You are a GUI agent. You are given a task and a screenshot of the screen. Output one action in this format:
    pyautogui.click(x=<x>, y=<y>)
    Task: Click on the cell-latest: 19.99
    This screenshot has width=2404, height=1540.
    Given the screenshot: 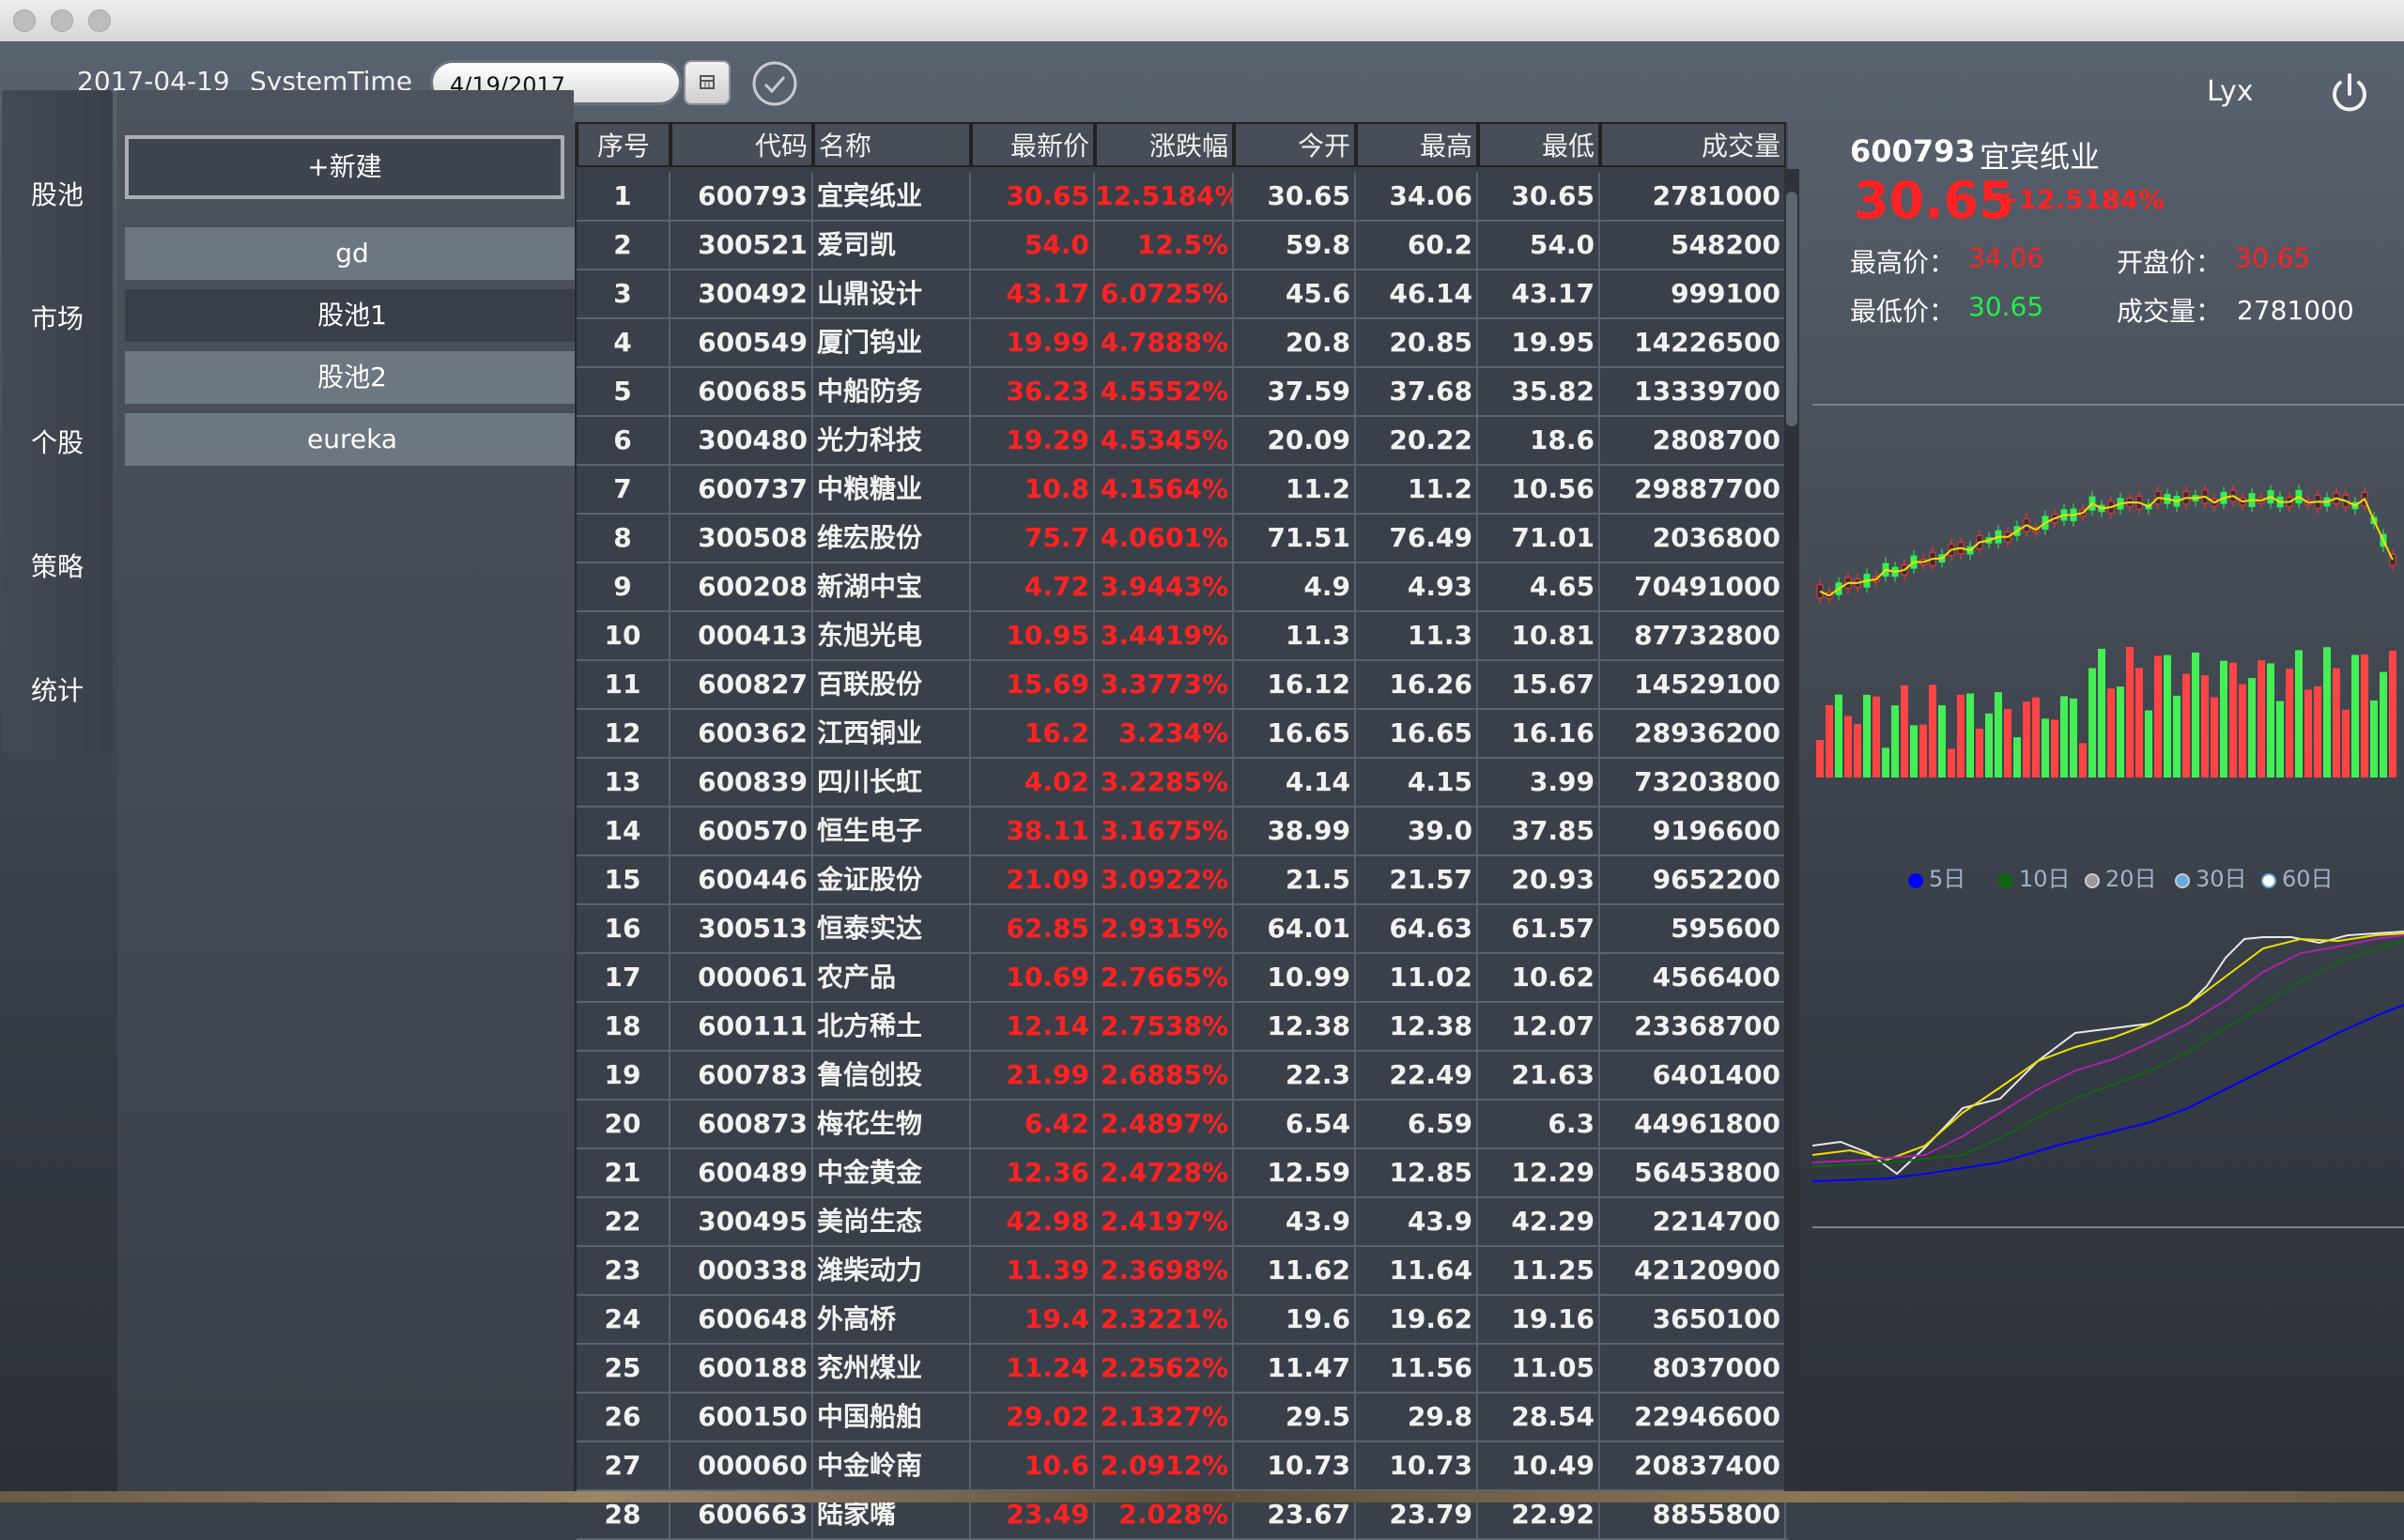 What is the action you would take?
    pyautogui.click(x=1033, y=342)
    